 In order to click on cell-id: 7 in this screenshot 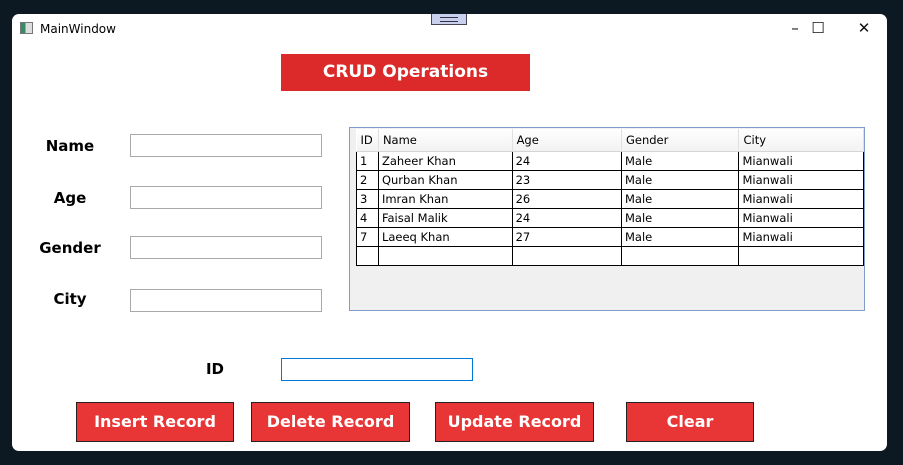, I will do `click(367, 236)`.